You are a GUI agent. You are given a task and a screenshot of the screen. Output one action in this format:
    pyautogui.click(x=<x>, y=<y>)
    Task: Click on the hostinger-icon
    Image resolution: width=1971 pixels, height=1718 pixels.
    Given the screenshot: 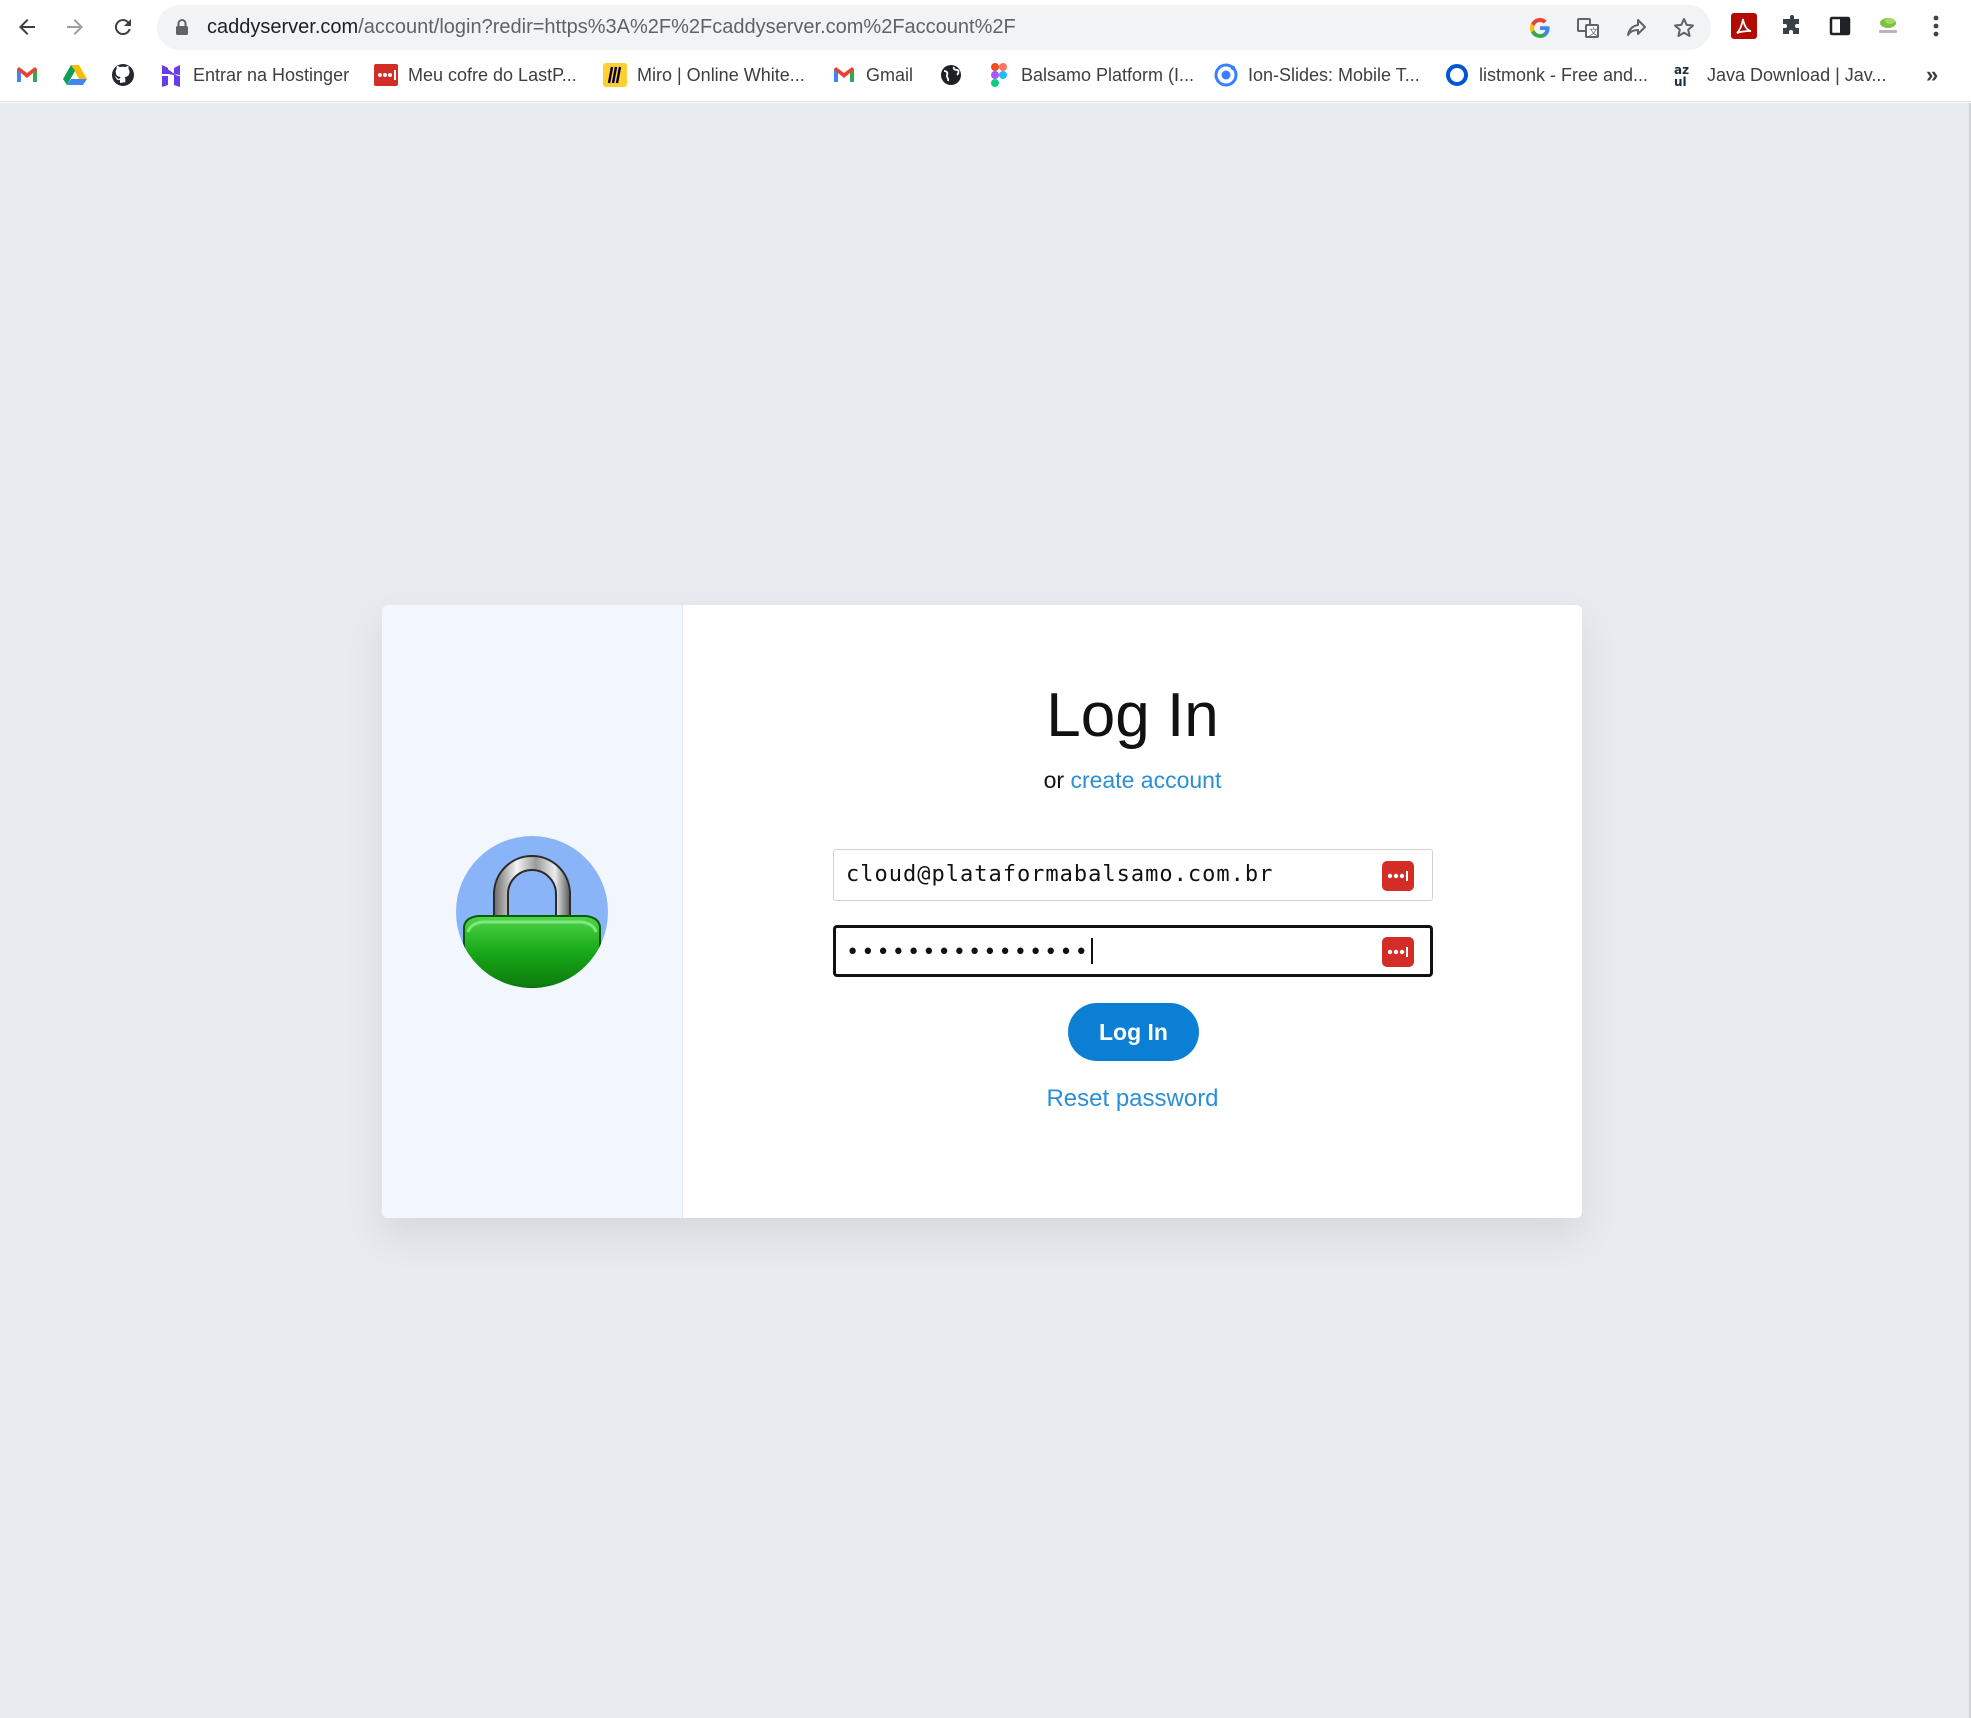 What is the action you would take?
    pyautogui.click(x=171, y=75)
    